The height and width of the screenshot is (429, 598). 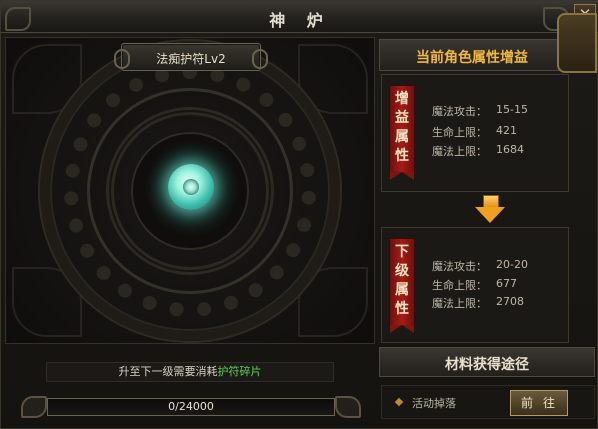 I want to click on progress-track: 0/24000, so click(x=191, y=407).